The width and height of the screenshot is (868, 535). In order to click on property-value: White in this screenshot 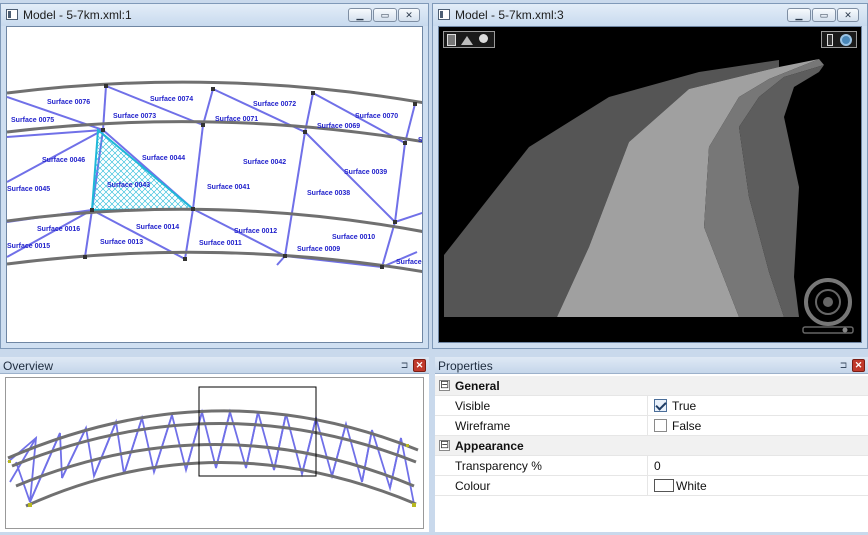, I will do `click(680, 486)`.